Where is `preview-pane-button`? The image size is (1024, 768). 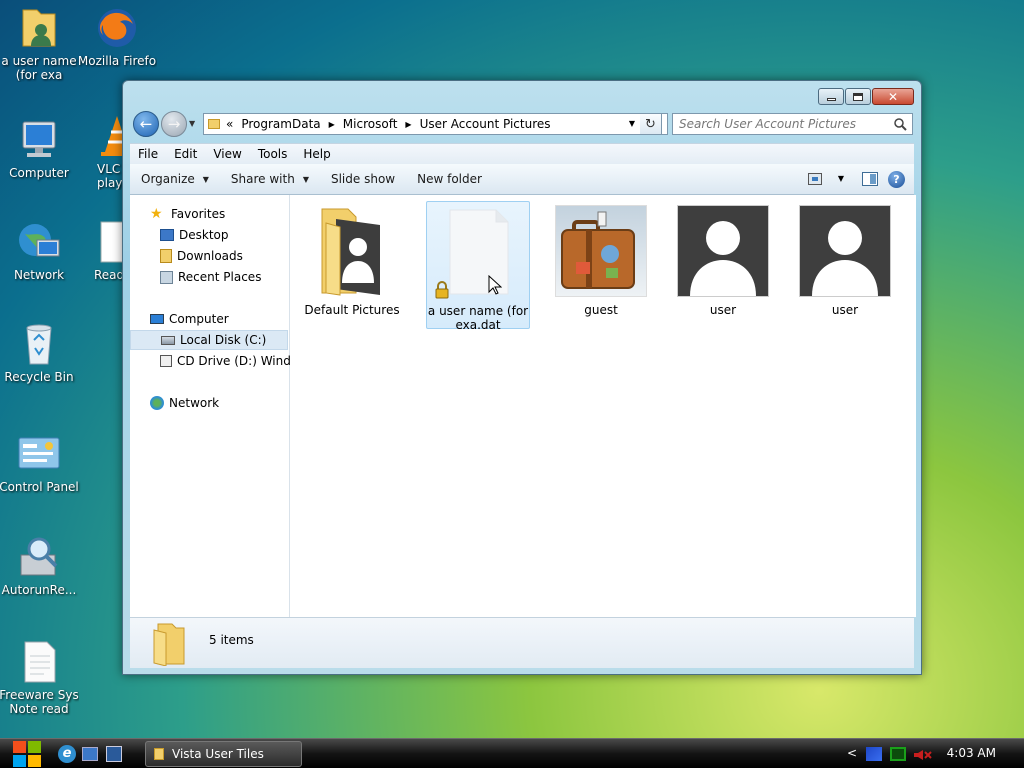 preview-pane-button is located at coordinates (870, 179).